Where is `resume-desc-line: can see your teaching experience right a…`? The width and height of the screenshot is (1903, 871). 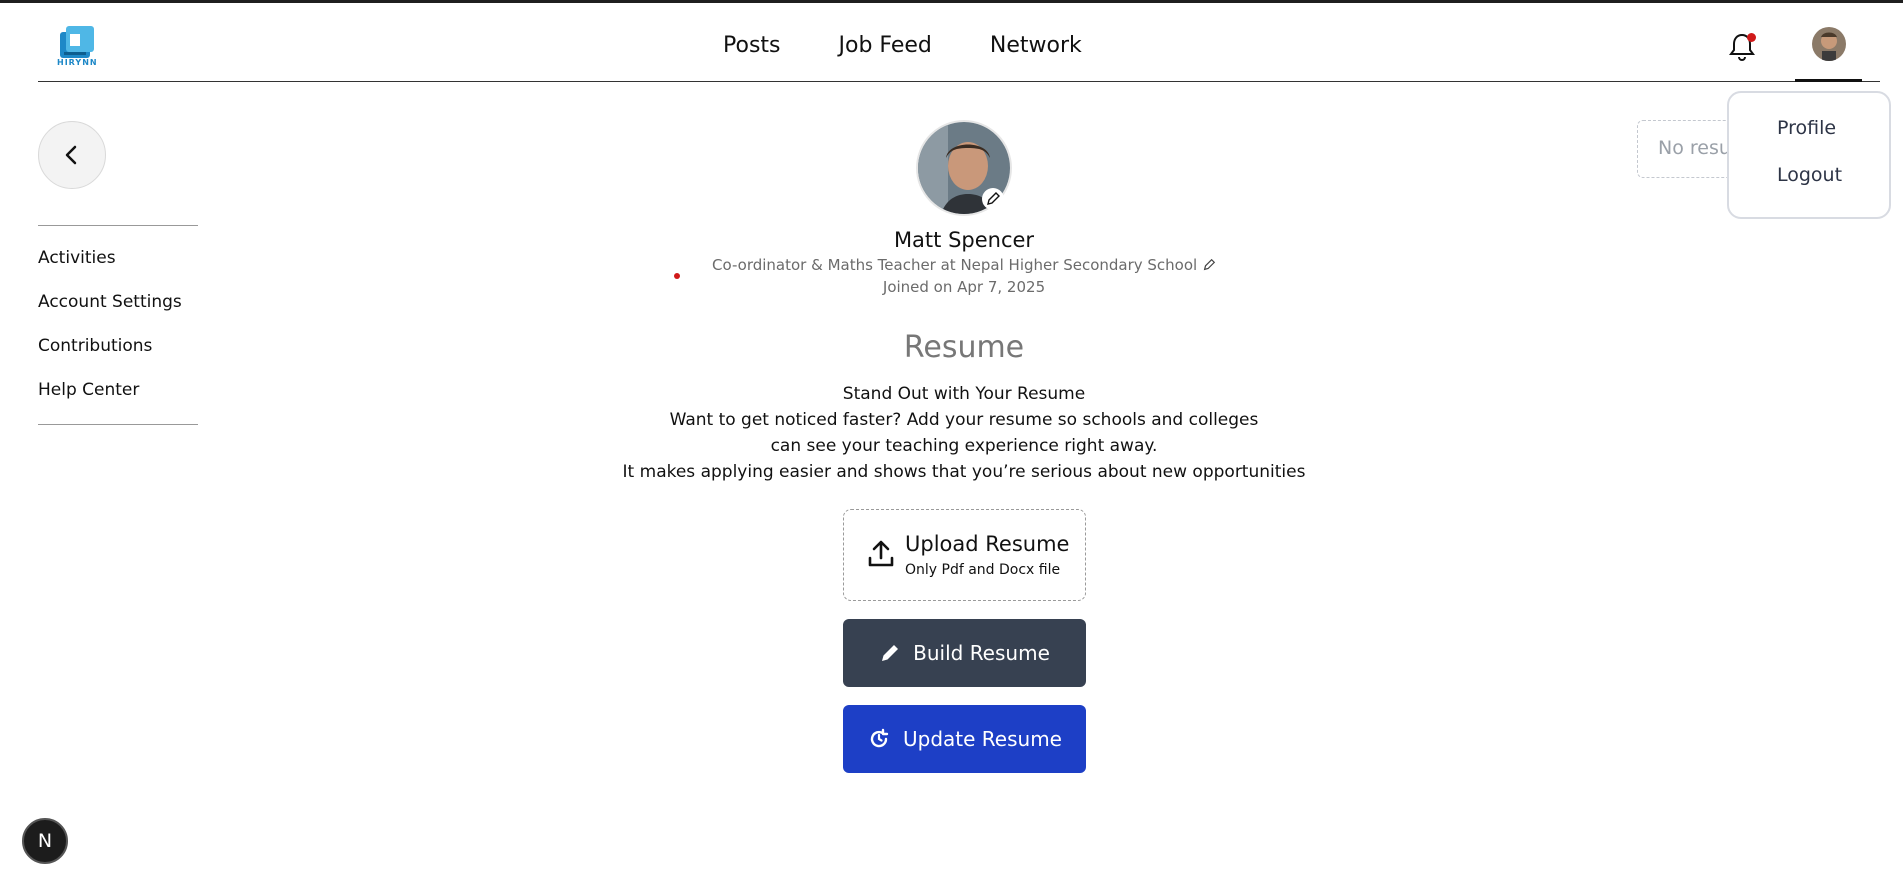 resume-desc-line: can see your teaching experience right a… is located at coordinates (964, 446).